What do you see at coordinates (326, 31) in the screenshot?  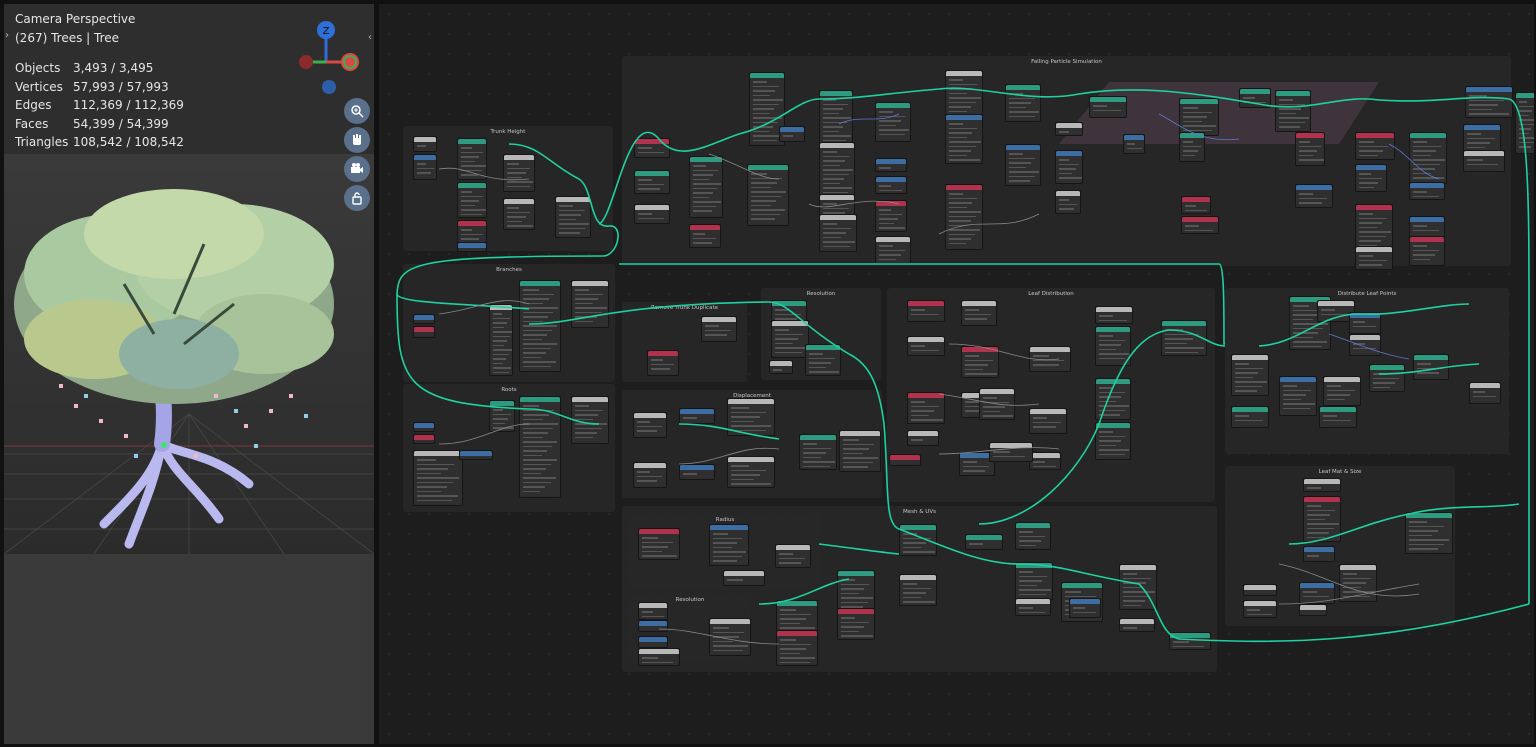 I see `gizmo-z-label: Z` at bounding box center [326, 31].